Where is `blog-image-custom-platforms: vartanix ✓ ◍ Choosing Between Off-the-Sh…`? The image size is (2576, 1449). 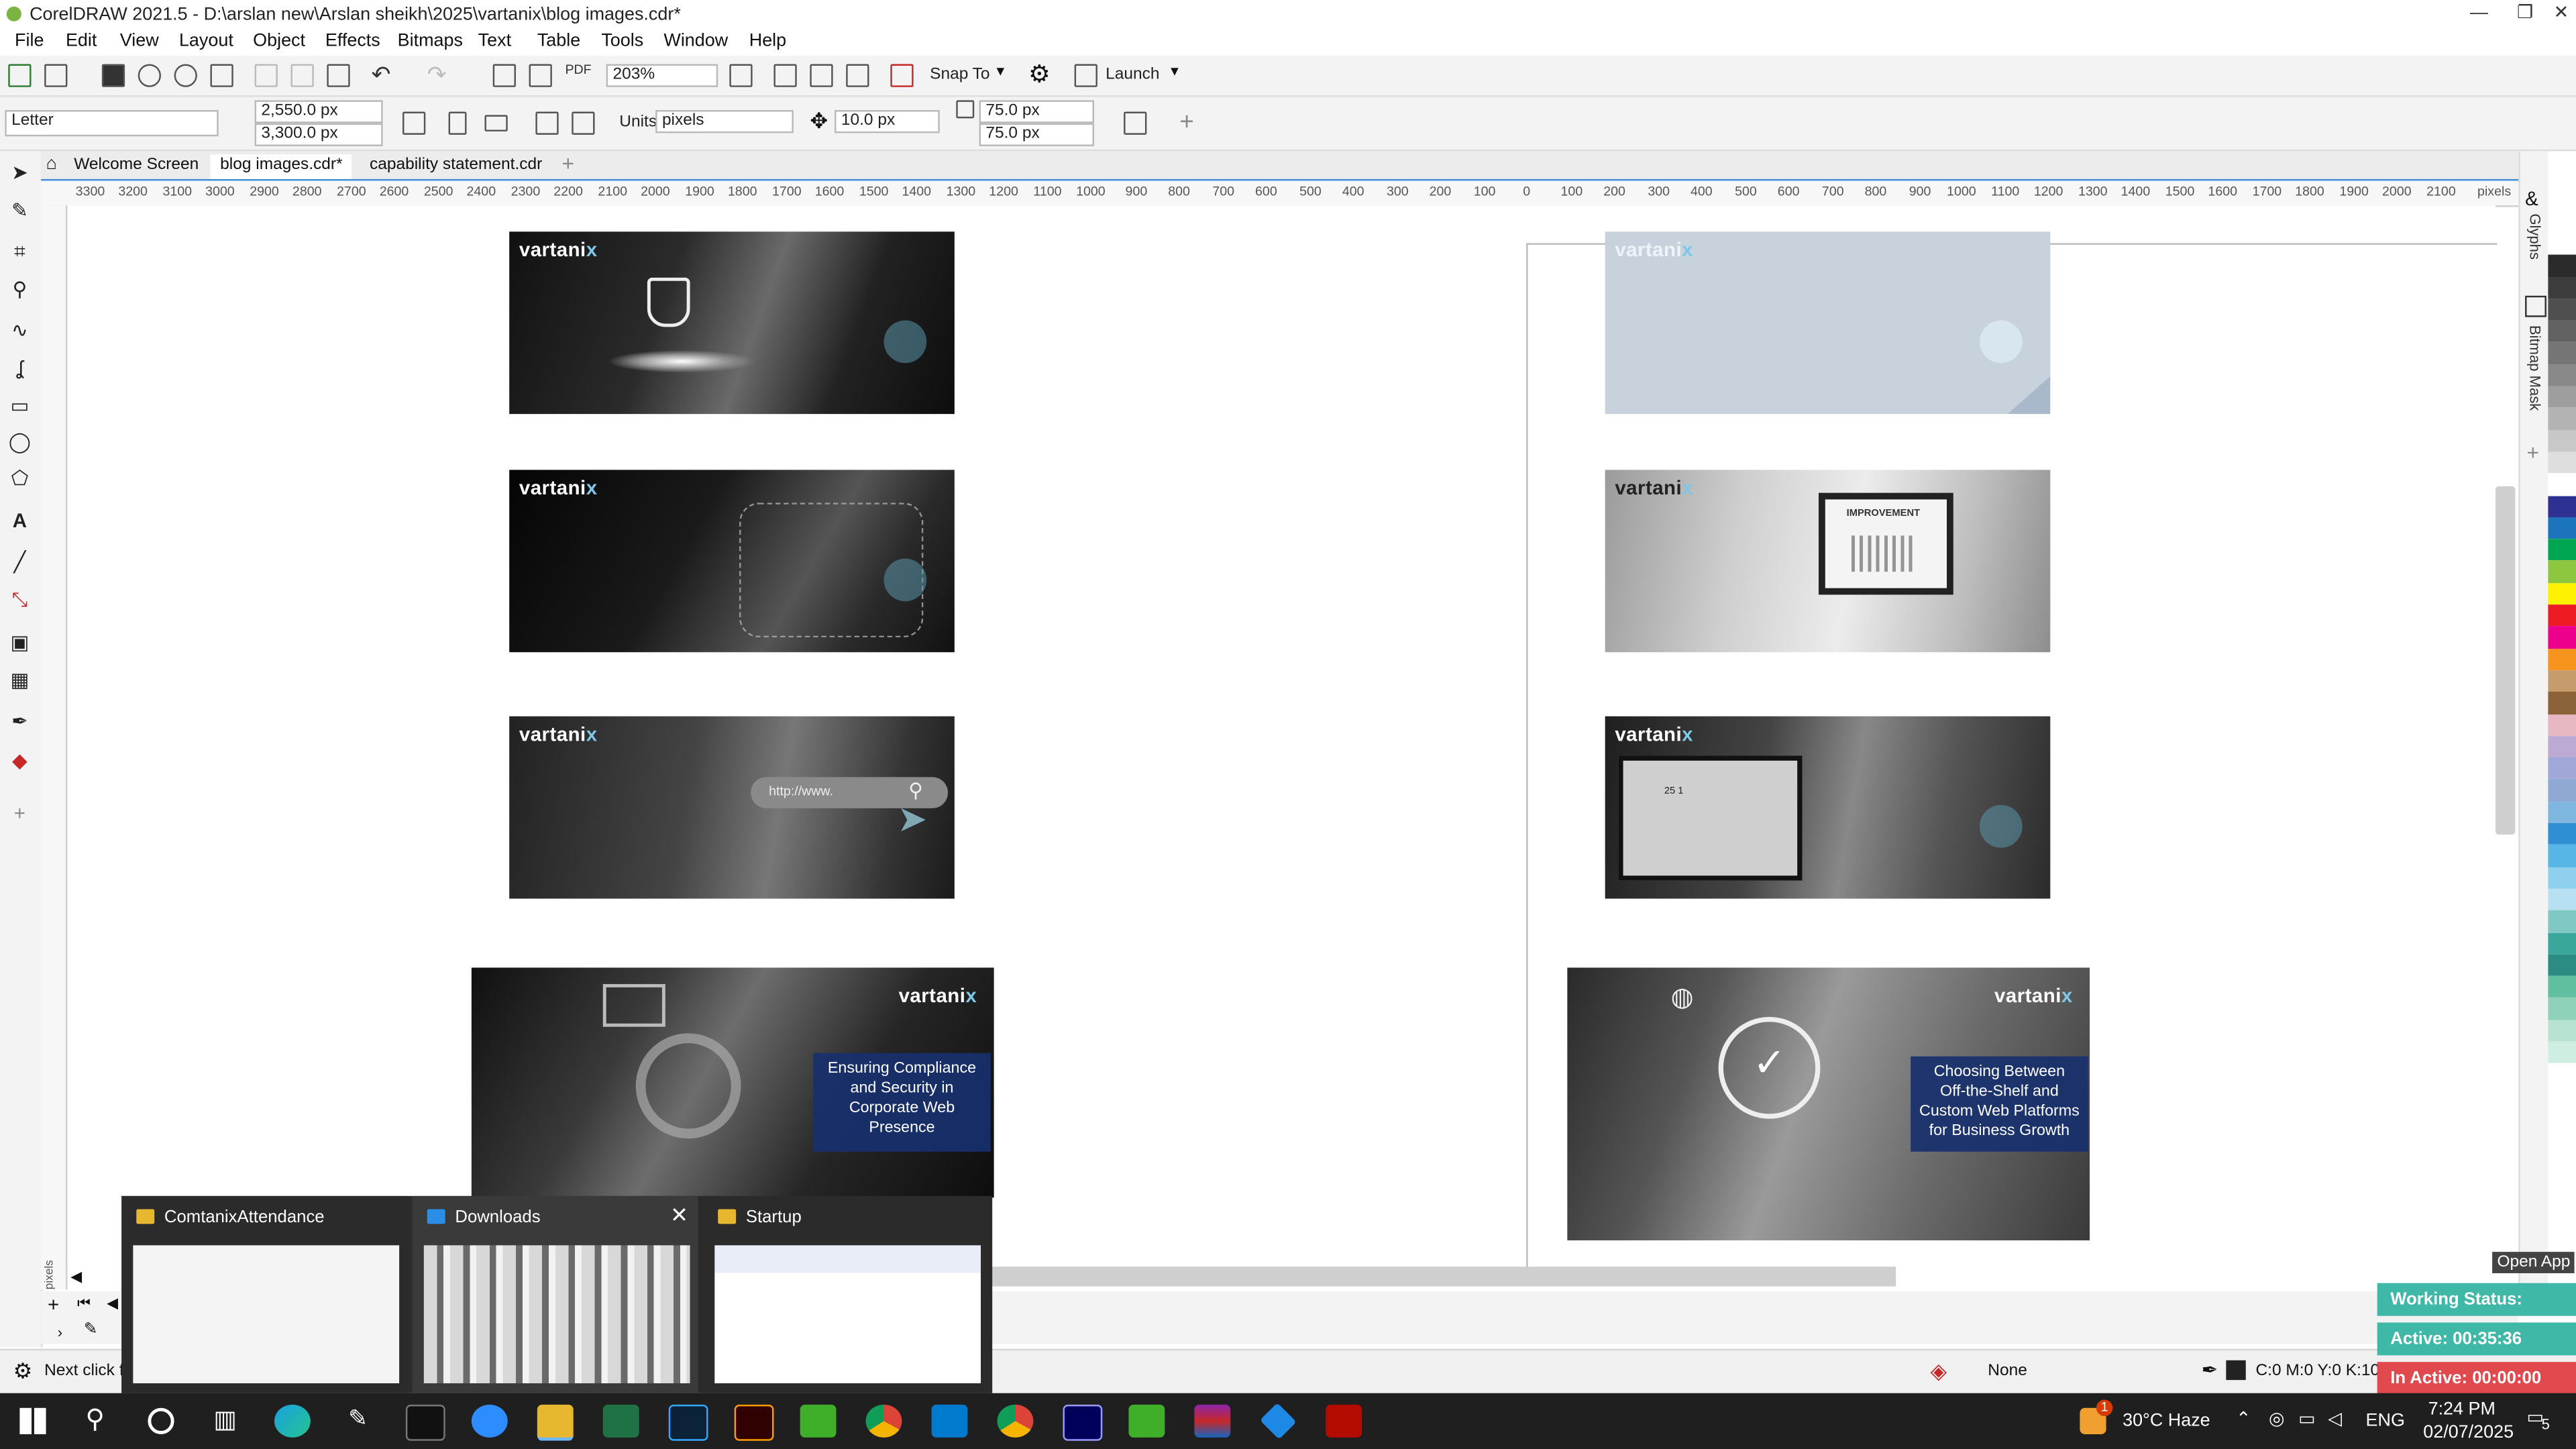 blog-image-custom-platforms: vartanix ✓ ◍ Choosing Between Off-the-Sh… is located at coordinates (1828, 1103).